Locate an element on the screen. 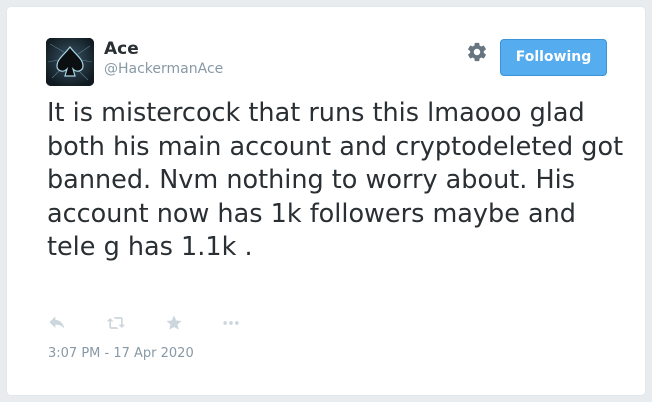 The height and width of the screenshot is (402, 652). like-icon is located at coordinates (175, 324).